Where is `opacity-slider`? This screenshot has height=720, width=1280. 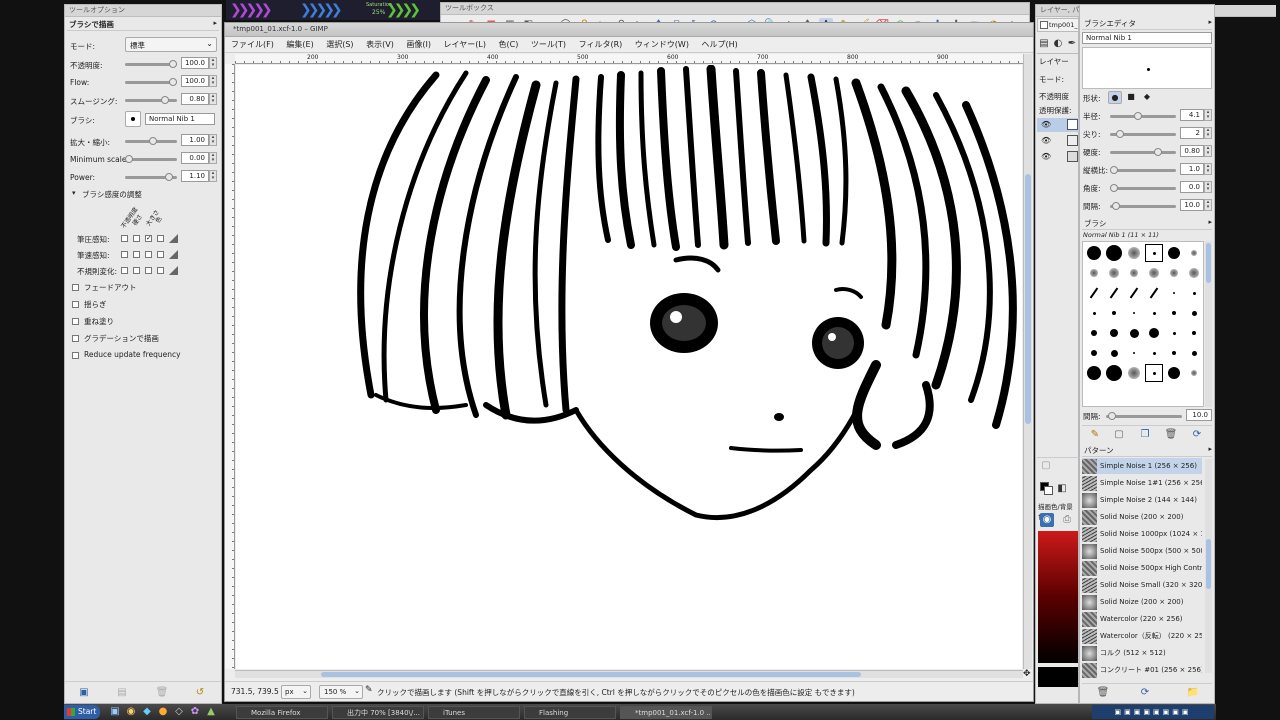
opacity-slider is located at coordinates (151, 64).